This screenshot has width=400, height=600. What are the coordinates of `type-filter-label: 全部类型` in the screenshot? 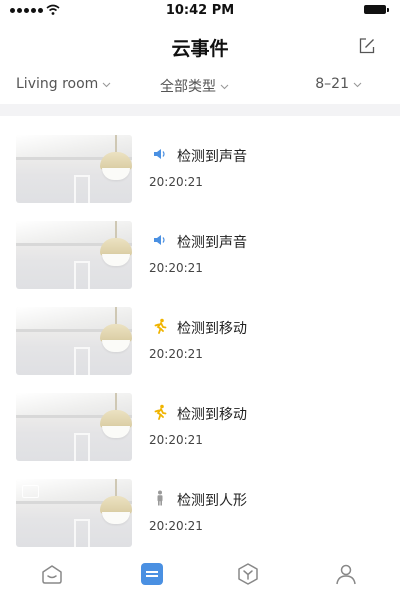 It's located at (188, 87).